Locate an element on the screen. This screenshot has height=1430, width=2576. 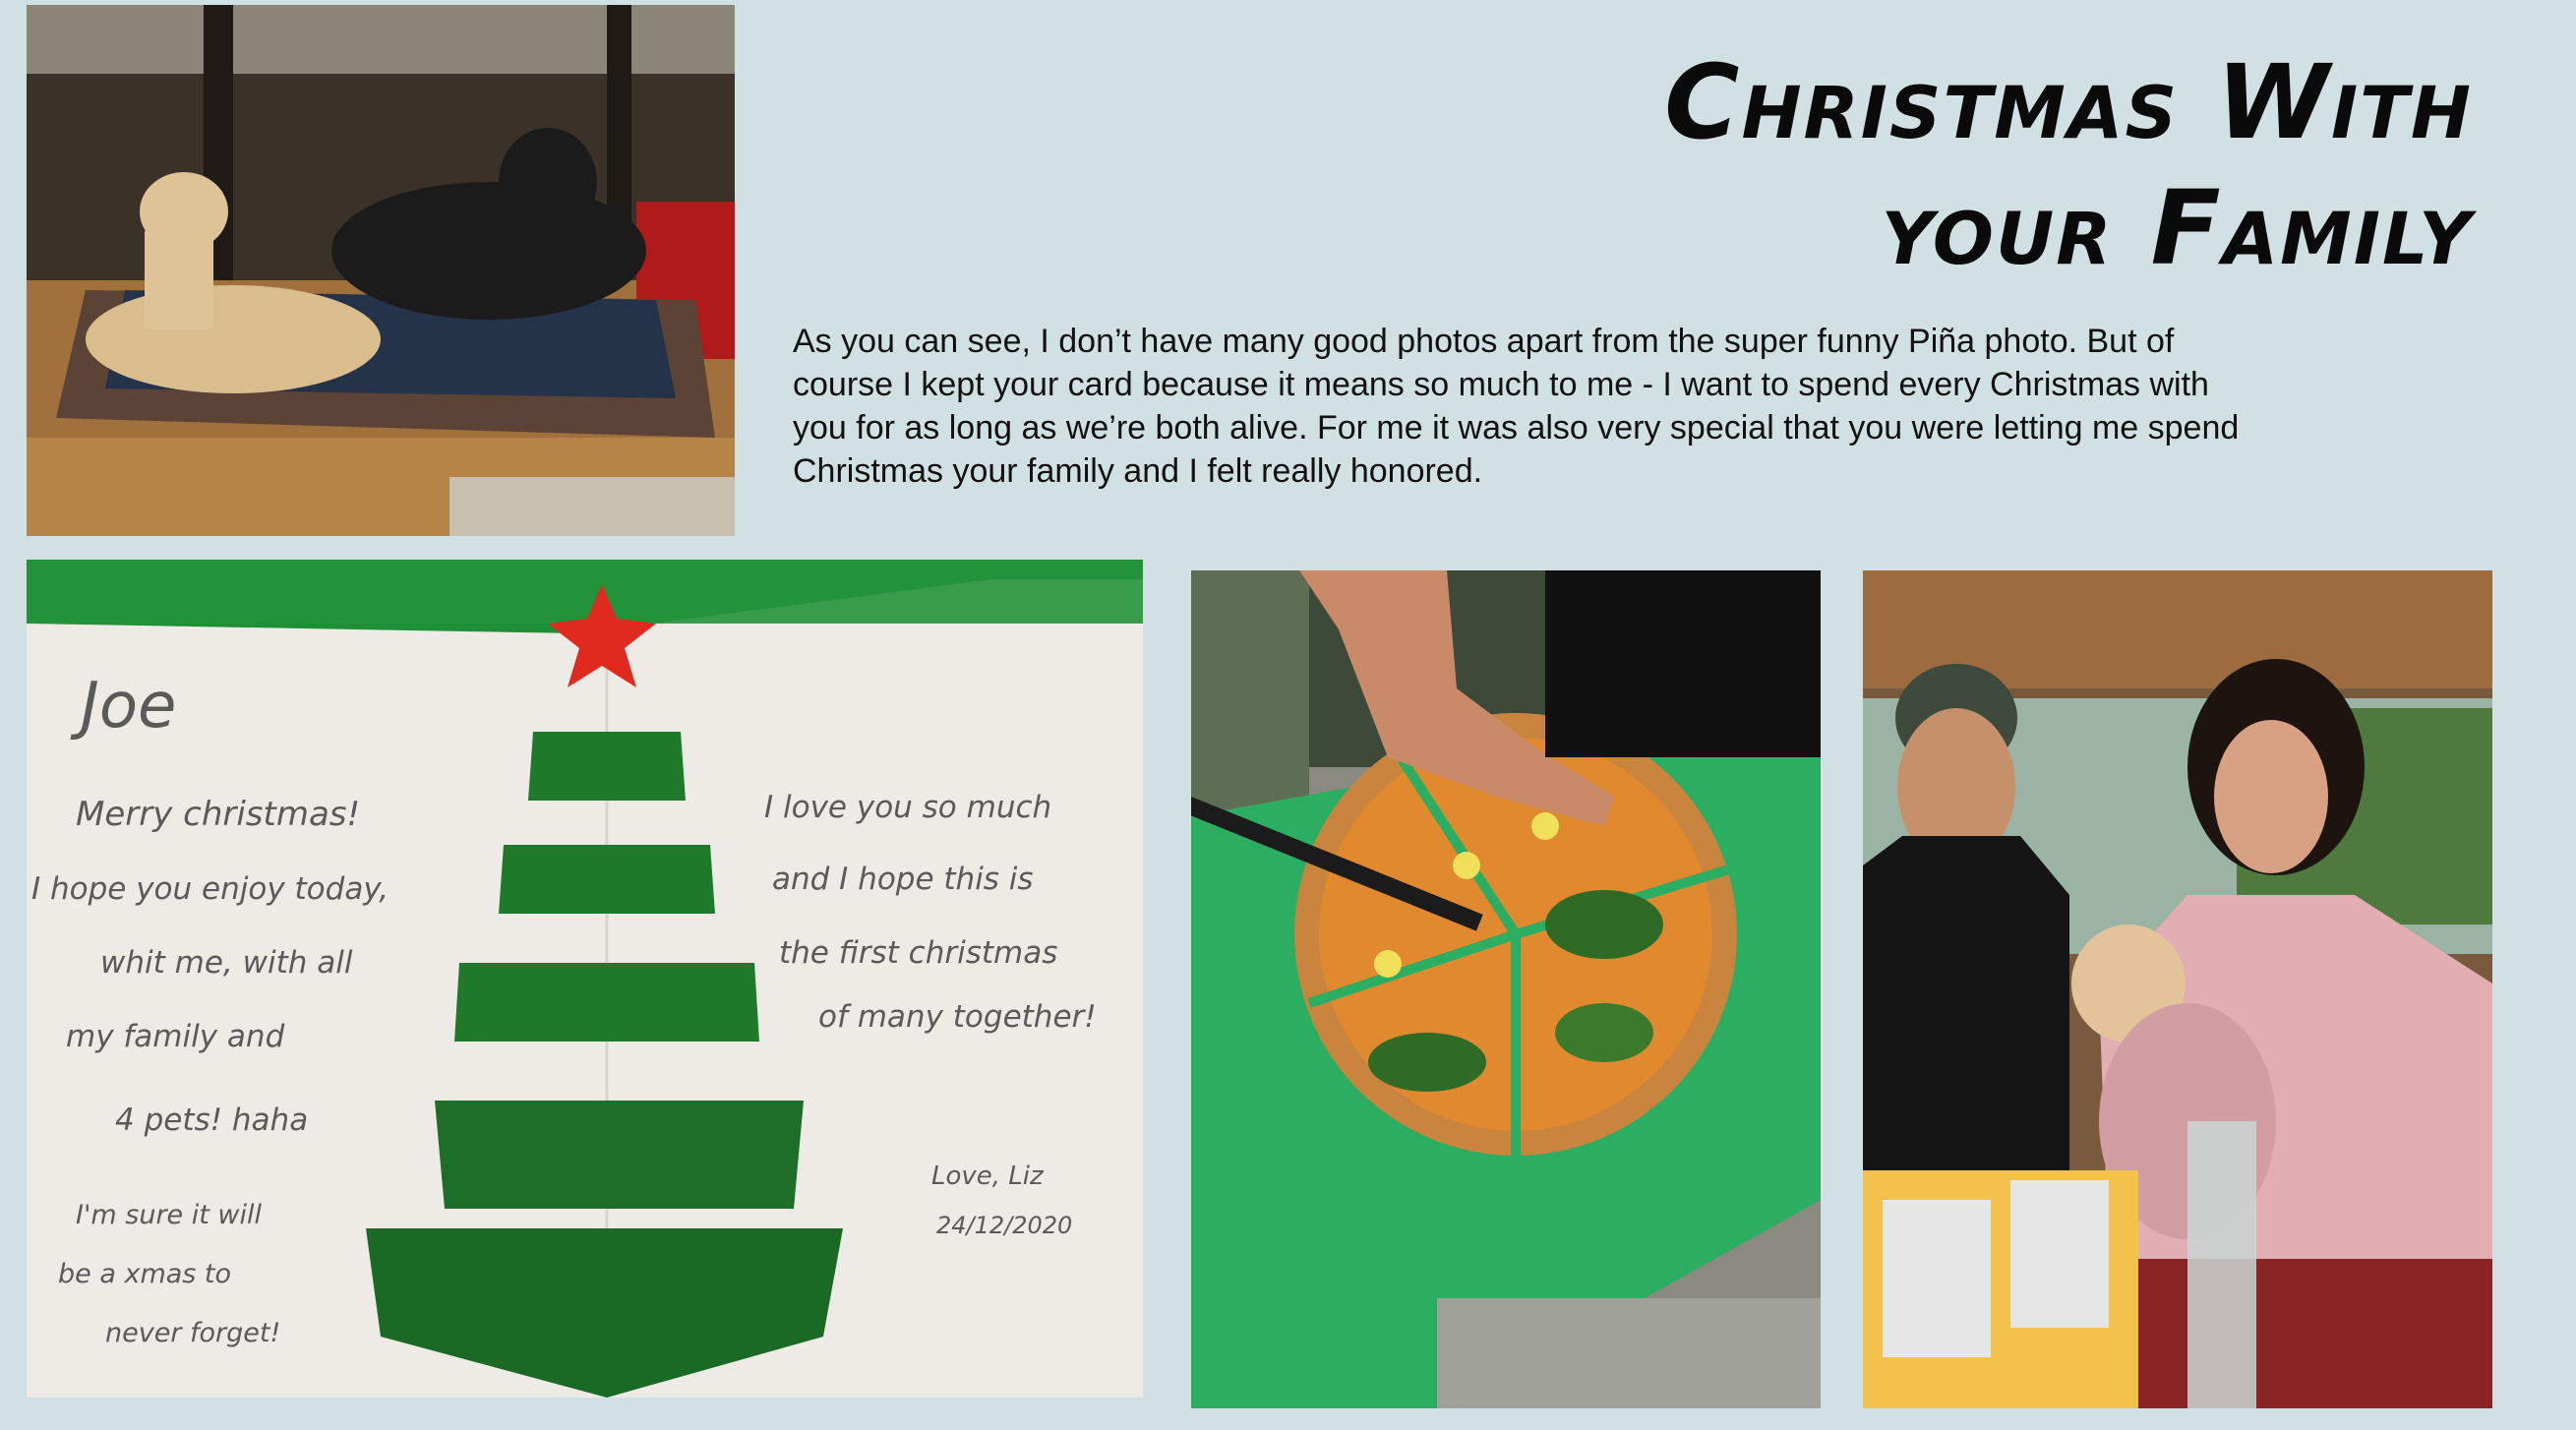
pizza-photo-illustration is located at coordinates (1506, 989).